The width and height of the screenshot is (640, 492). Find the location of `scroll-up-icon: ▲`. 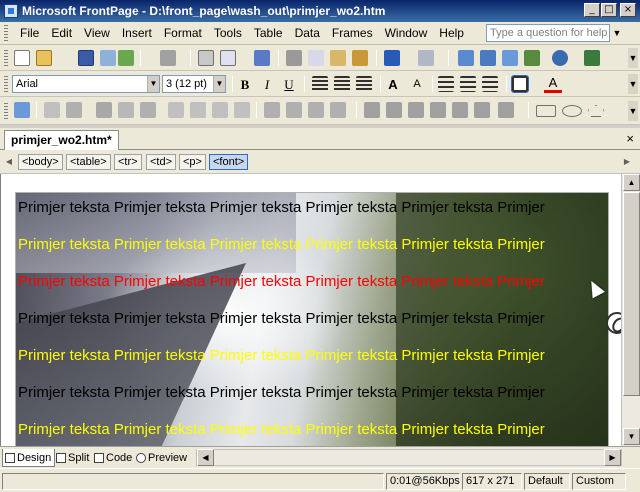

scroll-up-icon: ▲ is located at coordinates (631, 182).